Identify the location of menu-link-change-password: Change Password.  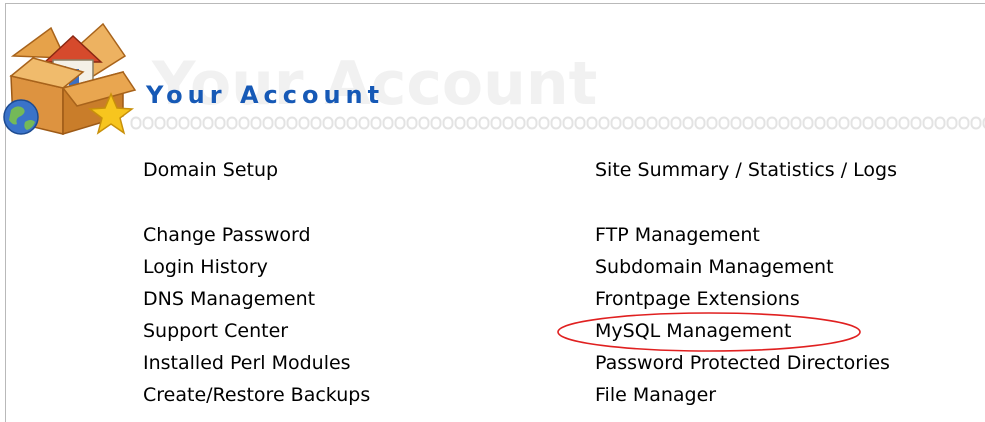
(227, 235).